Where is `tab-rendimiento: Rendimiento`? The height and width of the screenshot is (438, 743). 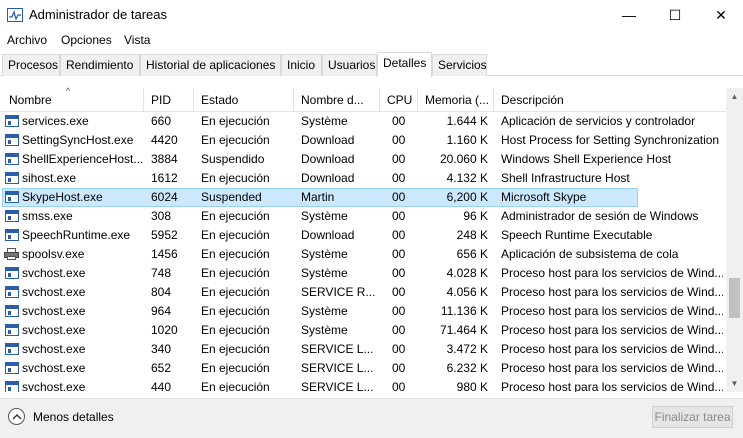
tab-rendimiento: Rendimiento is located at coordinates (100, 65).